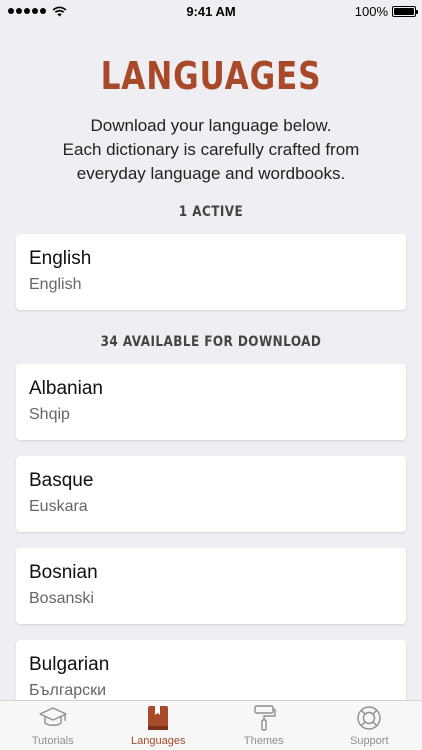 This screenshot has height=750, width=422. What do you see at coordinates (52, 741) in the screenshot?
I see `tab-label: Tutorials` at bounding box center [52, 741].